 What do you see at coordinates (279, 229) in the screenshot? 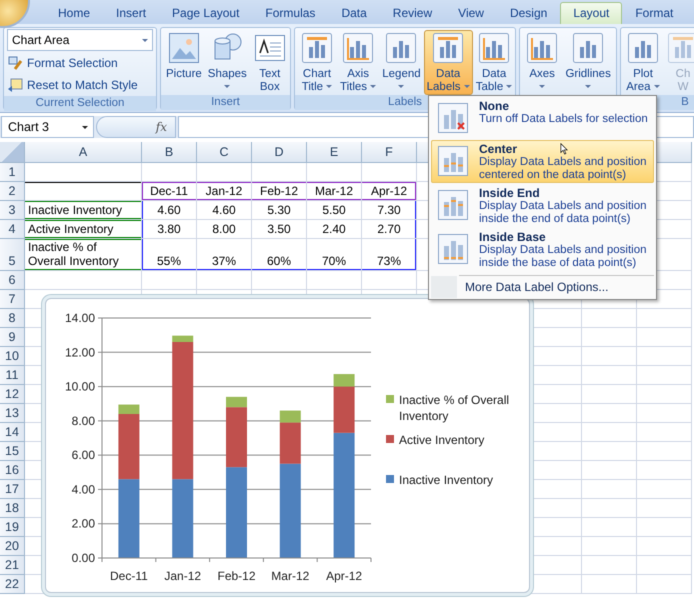
I see `cell: 3.50` at bounding box center [279, 229].